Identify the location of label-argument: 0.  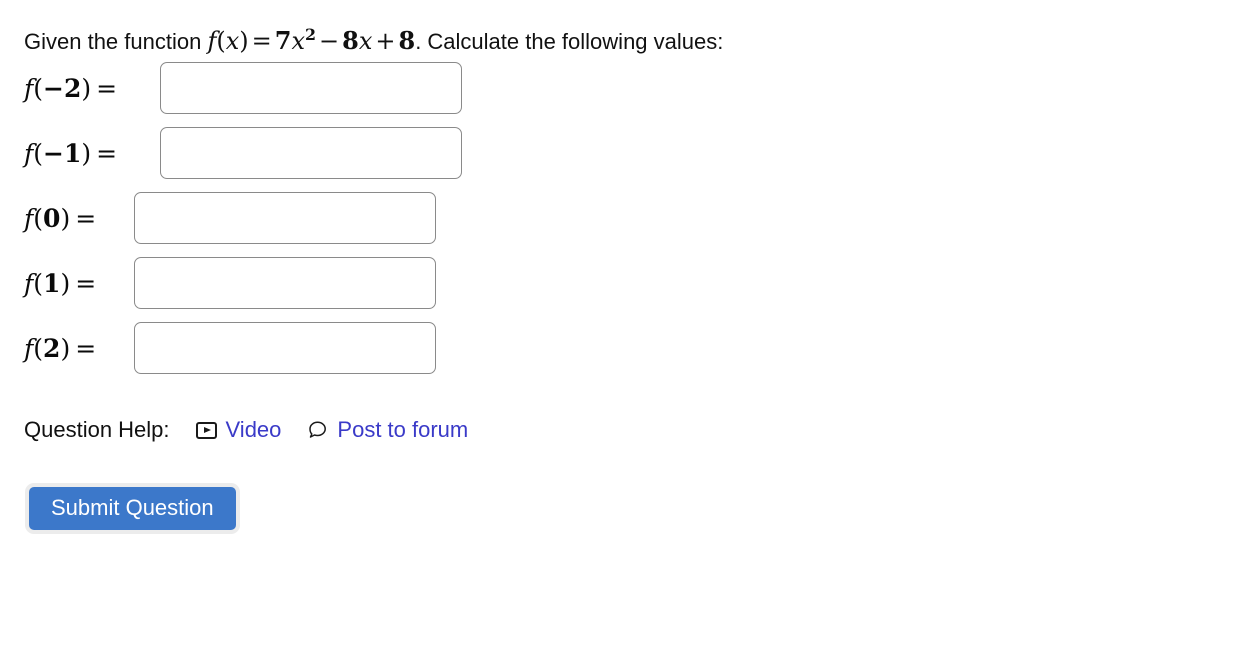
(52, 218).